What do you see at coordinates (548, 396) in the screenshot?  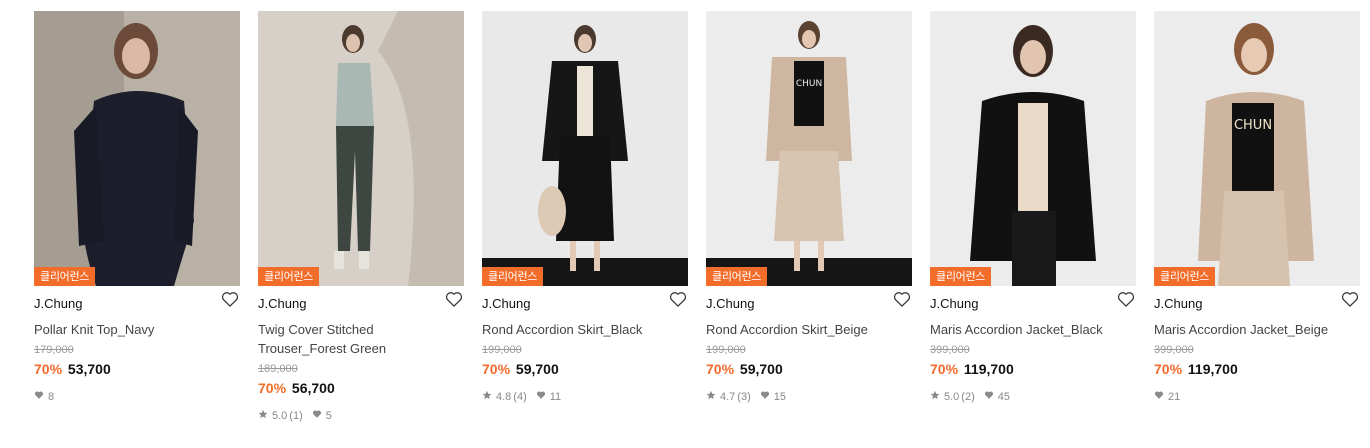 I see `likes: 11` at bounding box center [548, 396].